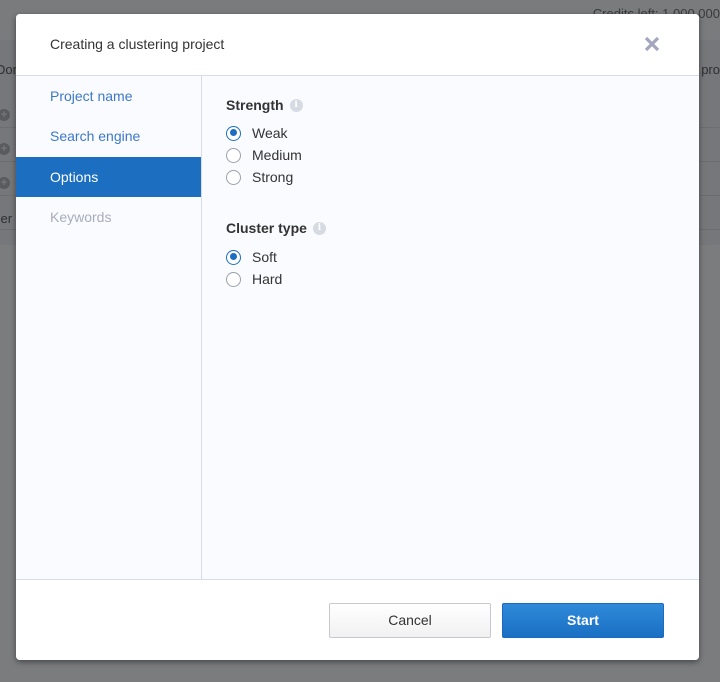 This screenshot has height=682, width=720. I want to click on table-header-right: pro, so click(710, 69).